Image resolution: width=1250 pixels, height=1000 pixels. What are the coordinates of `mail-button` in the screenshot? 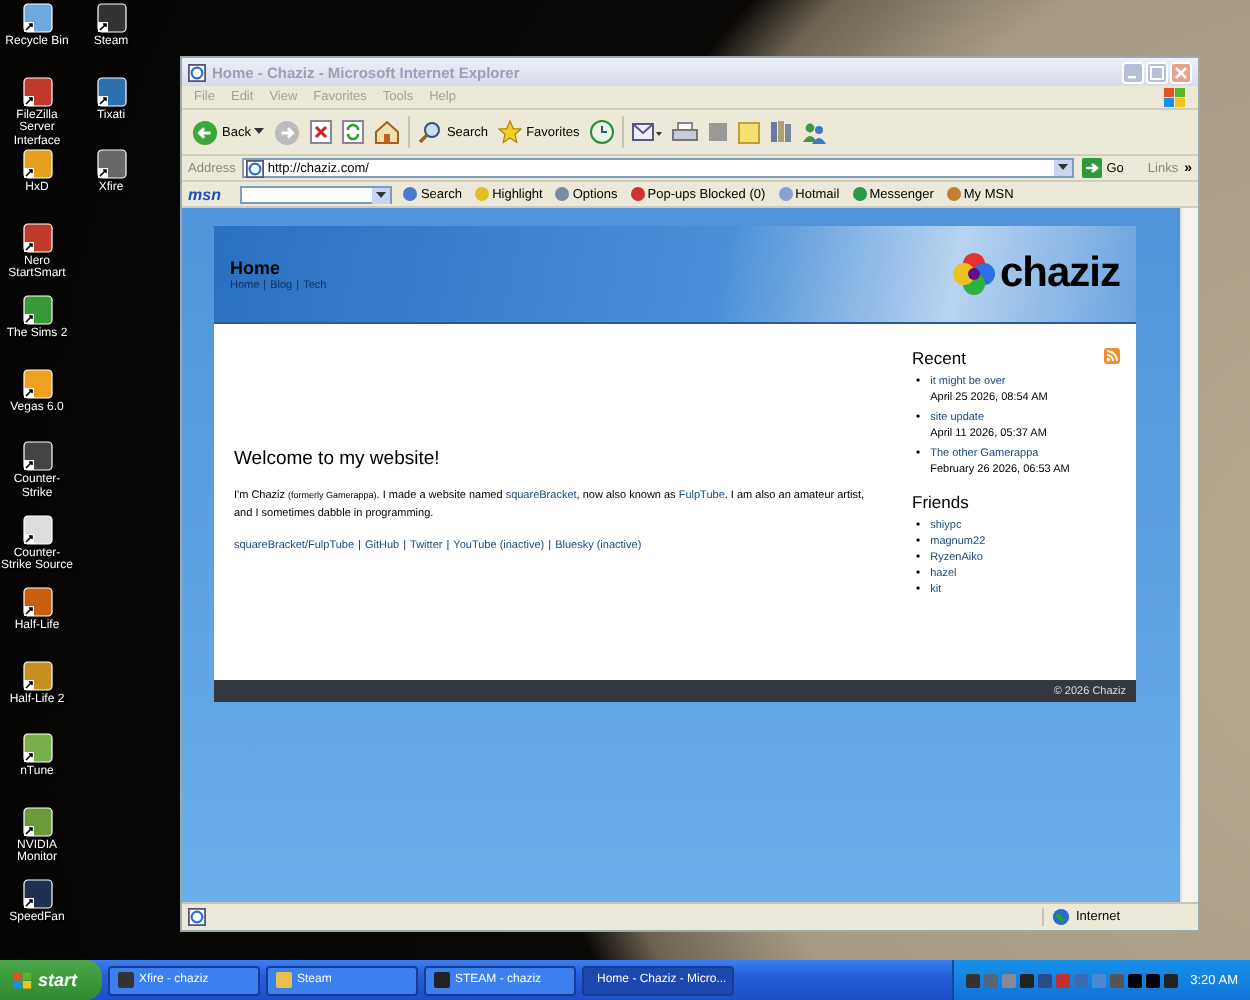 It's located at (646, 132).